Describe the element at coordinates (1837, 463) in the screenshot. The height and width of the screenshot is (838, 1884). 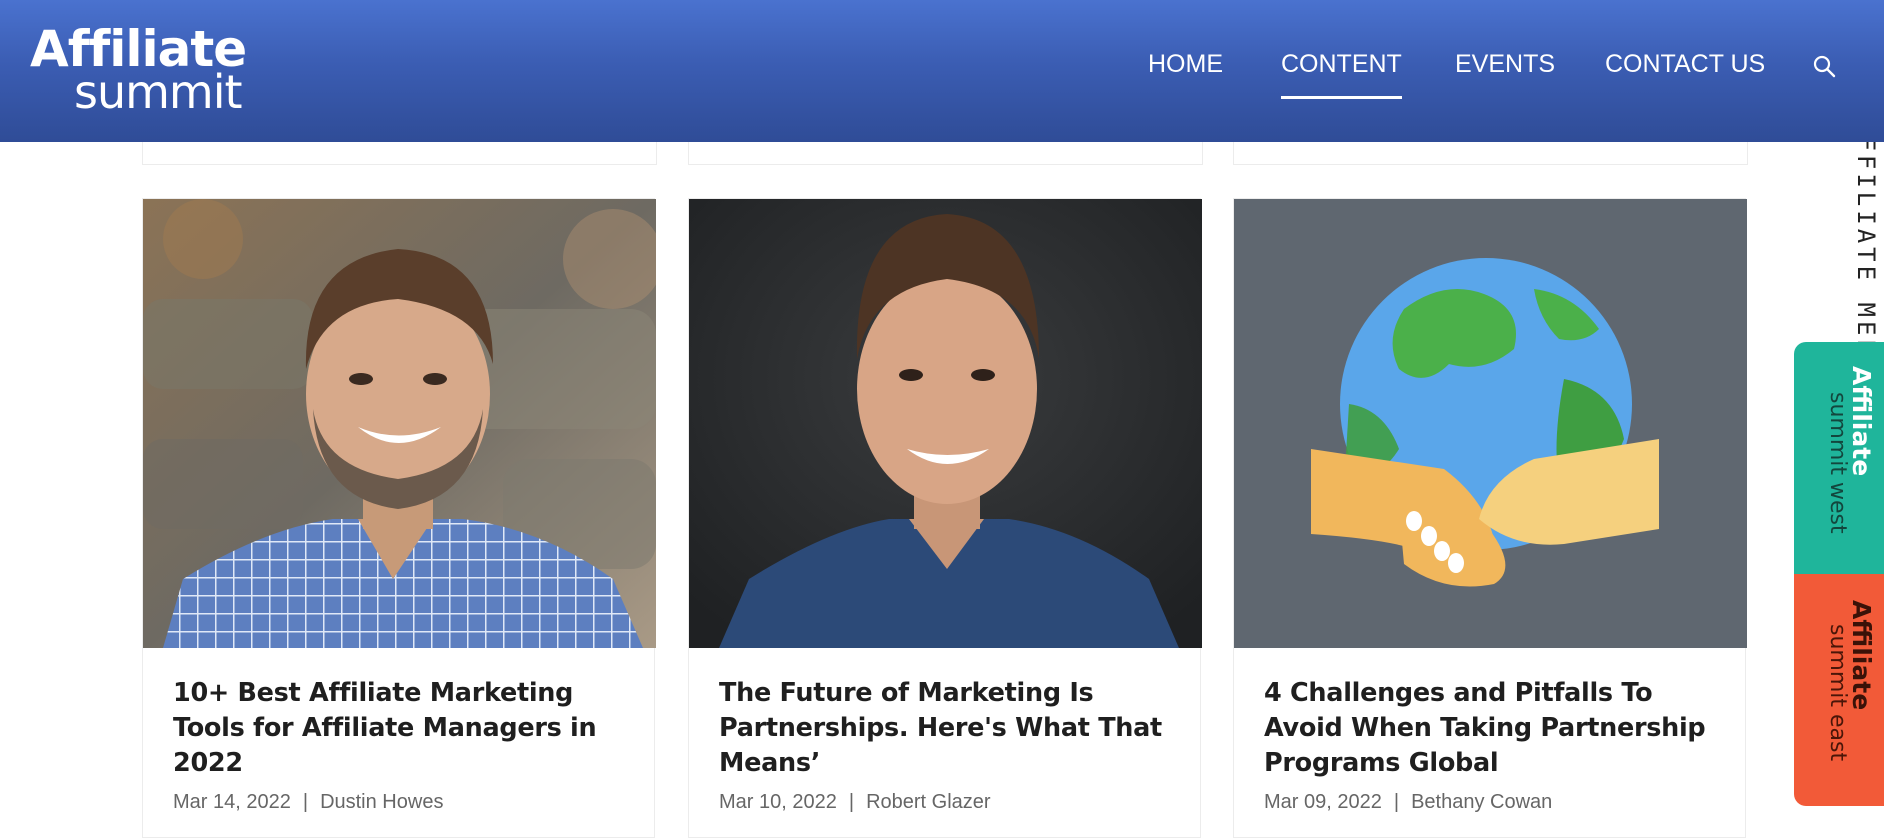
I see `west-sub-label: summit west` at that location.